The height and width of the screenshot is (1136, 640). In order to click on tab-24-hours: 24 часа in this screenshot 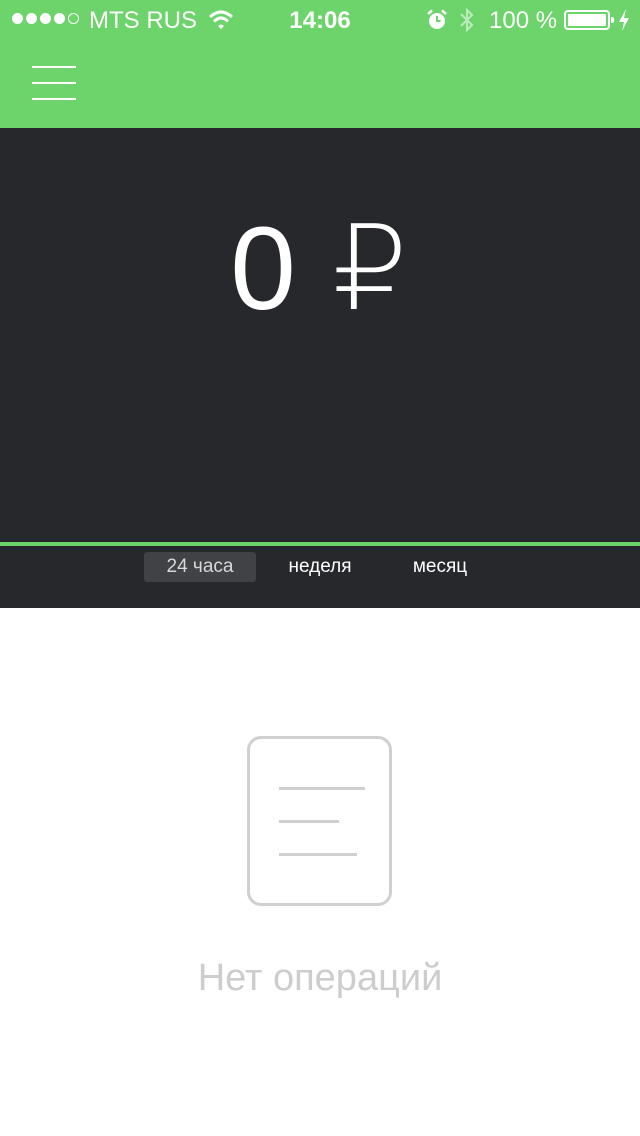, I will do `click(200, 567)`.